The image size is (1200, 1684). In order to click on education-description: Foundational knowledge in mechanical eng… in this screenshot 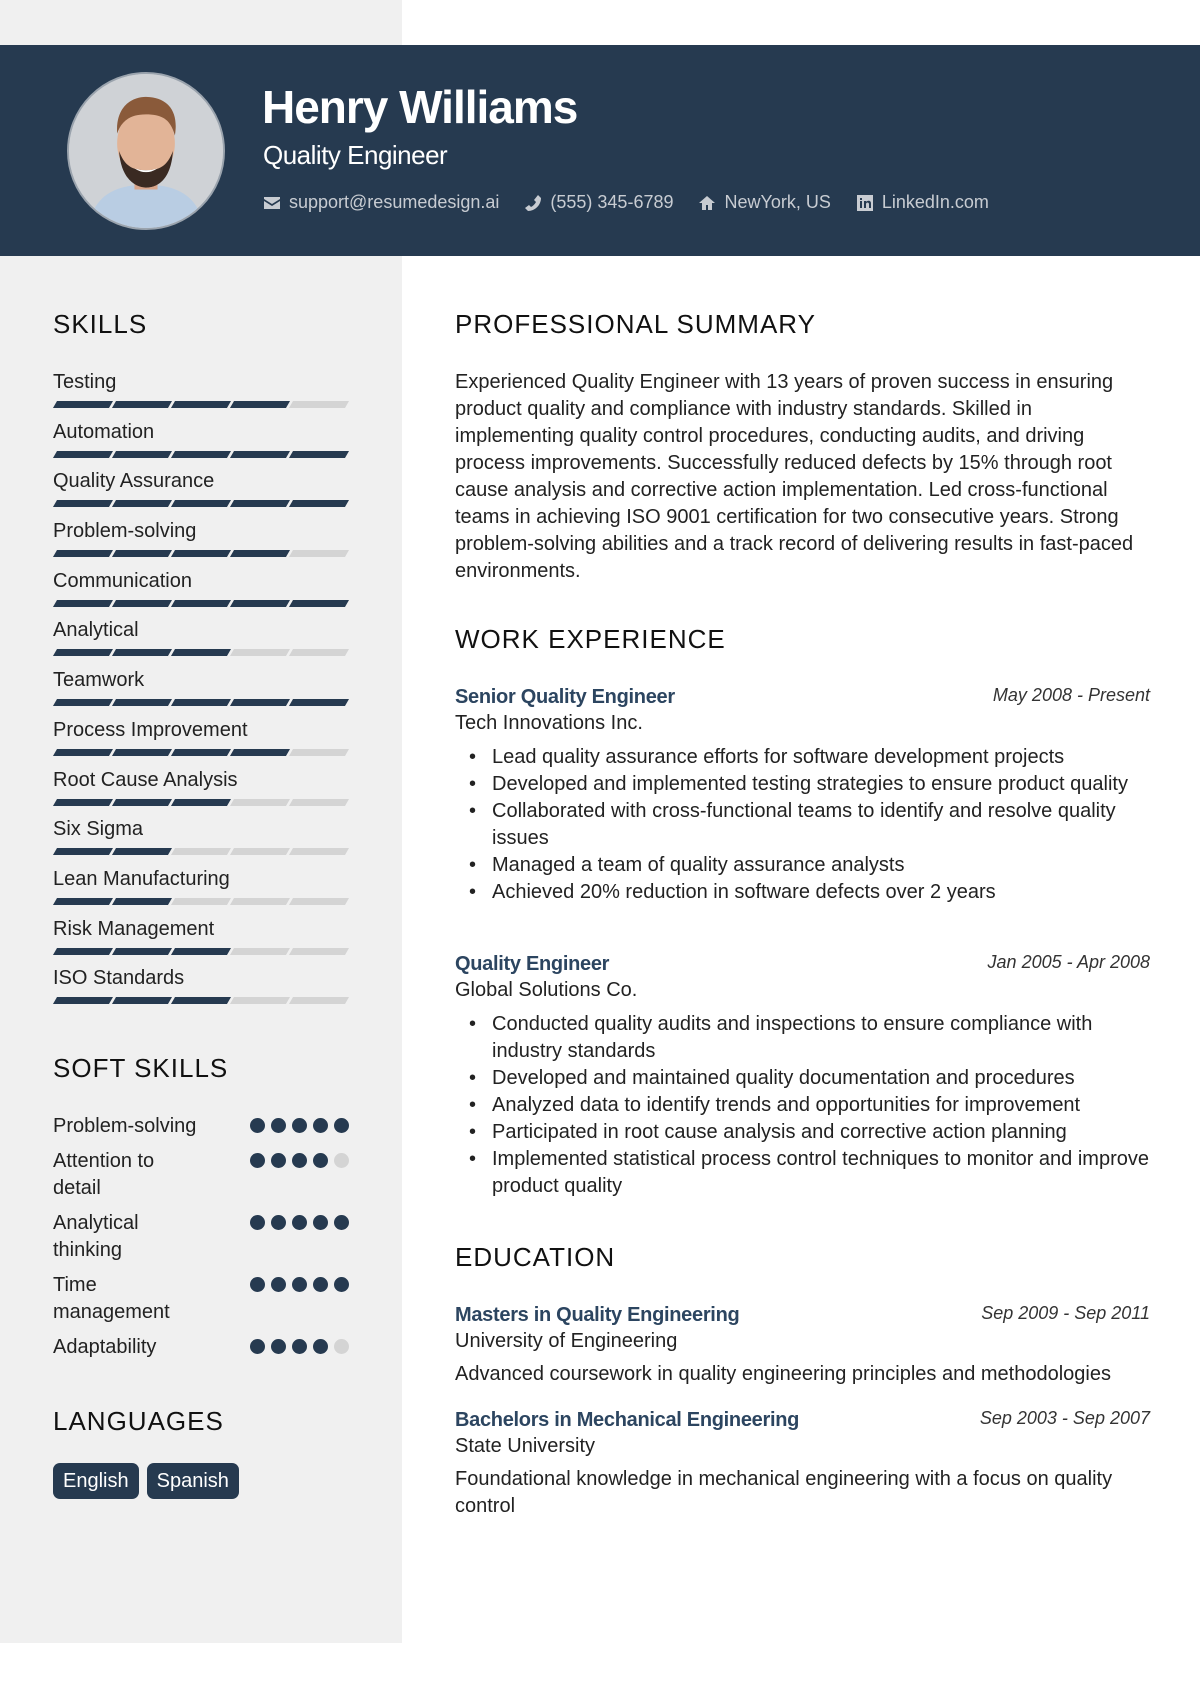, I will do `click(784, 1492)`.